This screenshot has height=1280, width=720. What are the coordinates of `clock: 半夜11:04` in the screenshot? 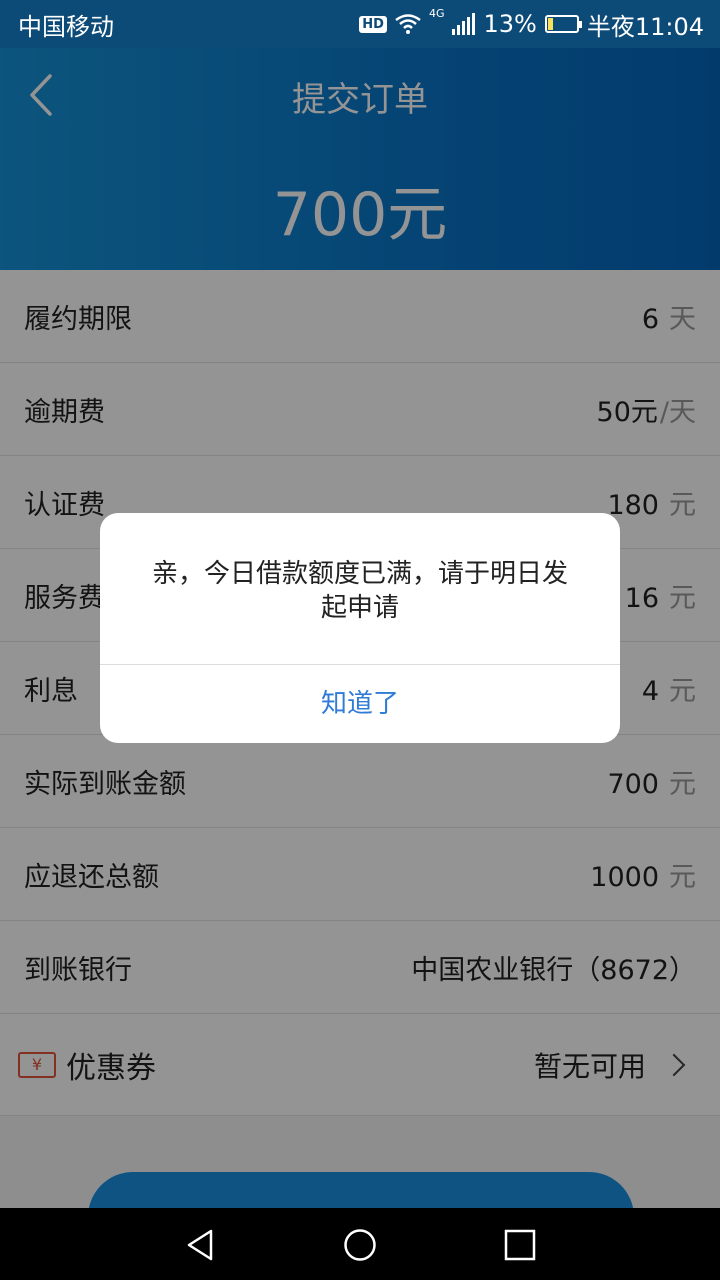 It's located at (645, 26).